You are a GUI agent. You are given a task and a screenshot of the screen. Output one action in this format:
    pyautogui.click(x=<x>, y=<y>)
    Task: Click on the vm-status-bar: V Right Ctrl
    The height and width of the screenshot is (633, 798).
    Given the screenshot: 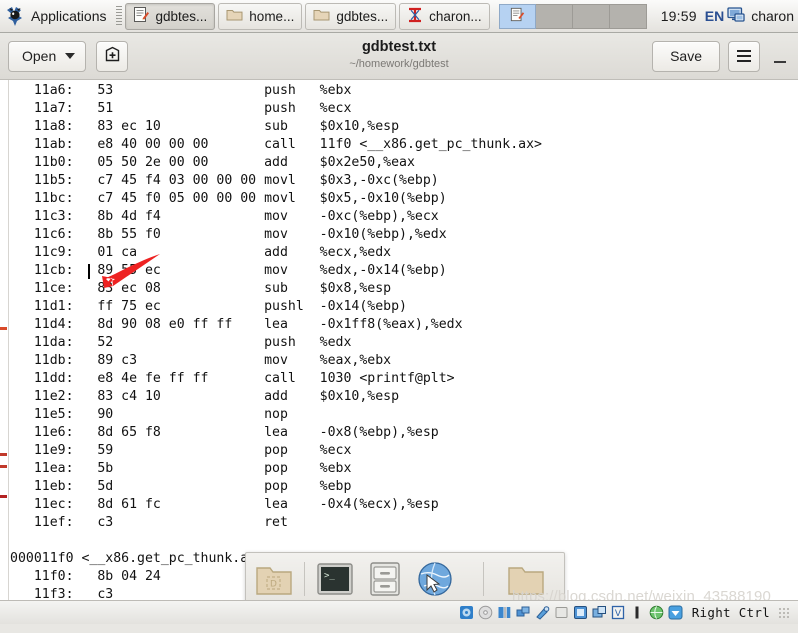 What is the action you would take?
    pyautogui.click(x=399, y=612)
    